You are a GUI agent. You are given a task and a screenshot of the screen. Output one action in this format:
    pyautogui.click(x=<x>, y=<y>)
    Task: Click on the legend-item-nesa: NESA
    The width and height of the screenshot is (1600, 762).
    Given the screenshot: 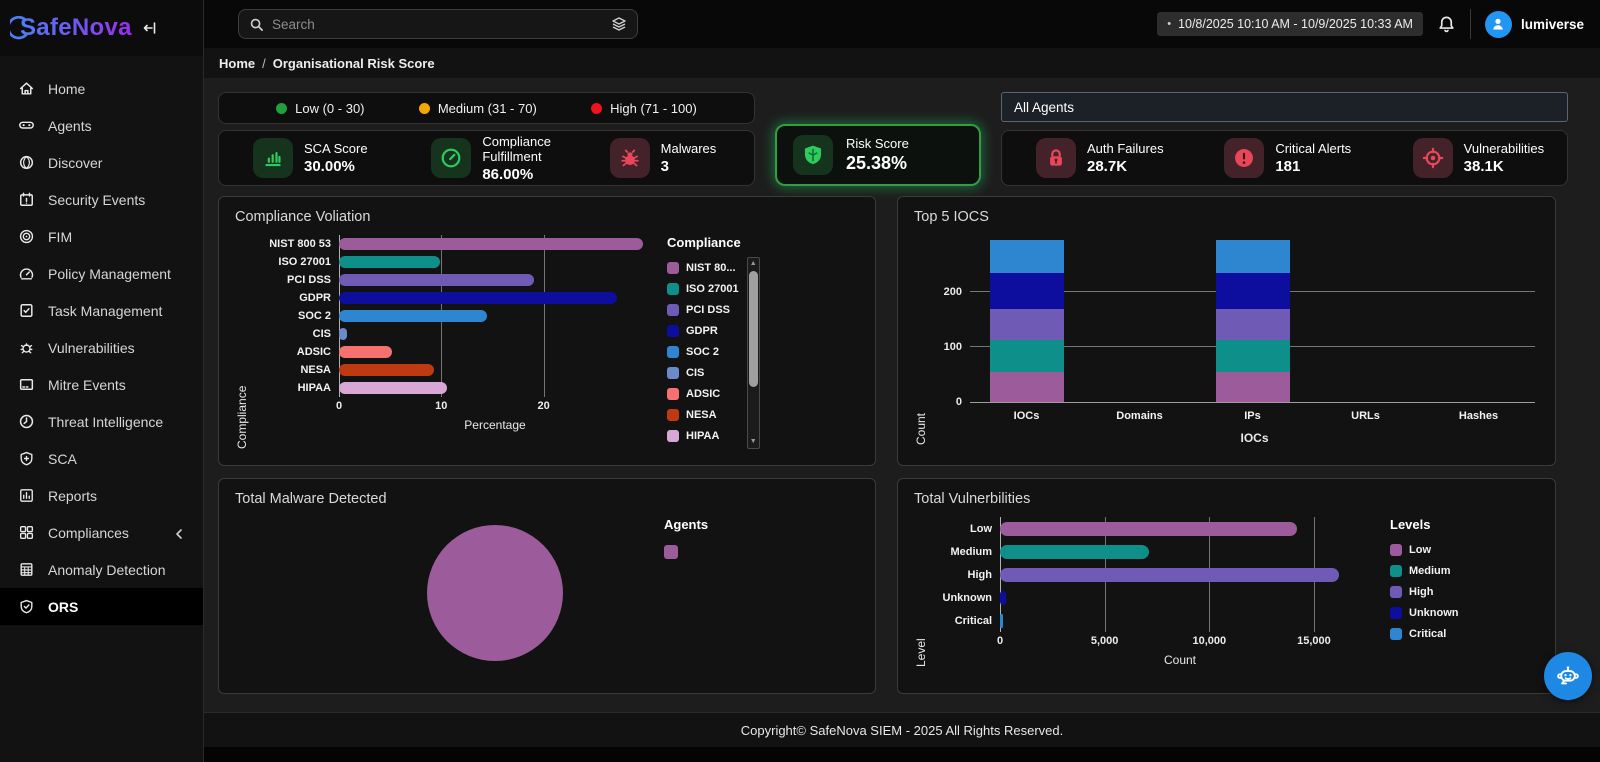 What is the action you would take?
    pyautogui.click(x=704, y=414)
    